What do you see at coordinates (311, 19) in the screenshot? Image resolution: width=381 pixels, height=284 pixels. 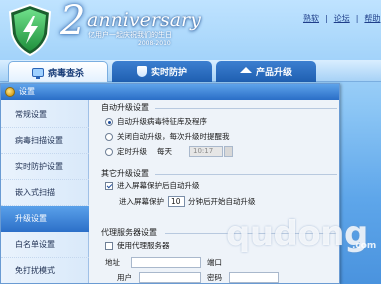 I see `top-link-0: 熟软` at bounding box center [311, 19].